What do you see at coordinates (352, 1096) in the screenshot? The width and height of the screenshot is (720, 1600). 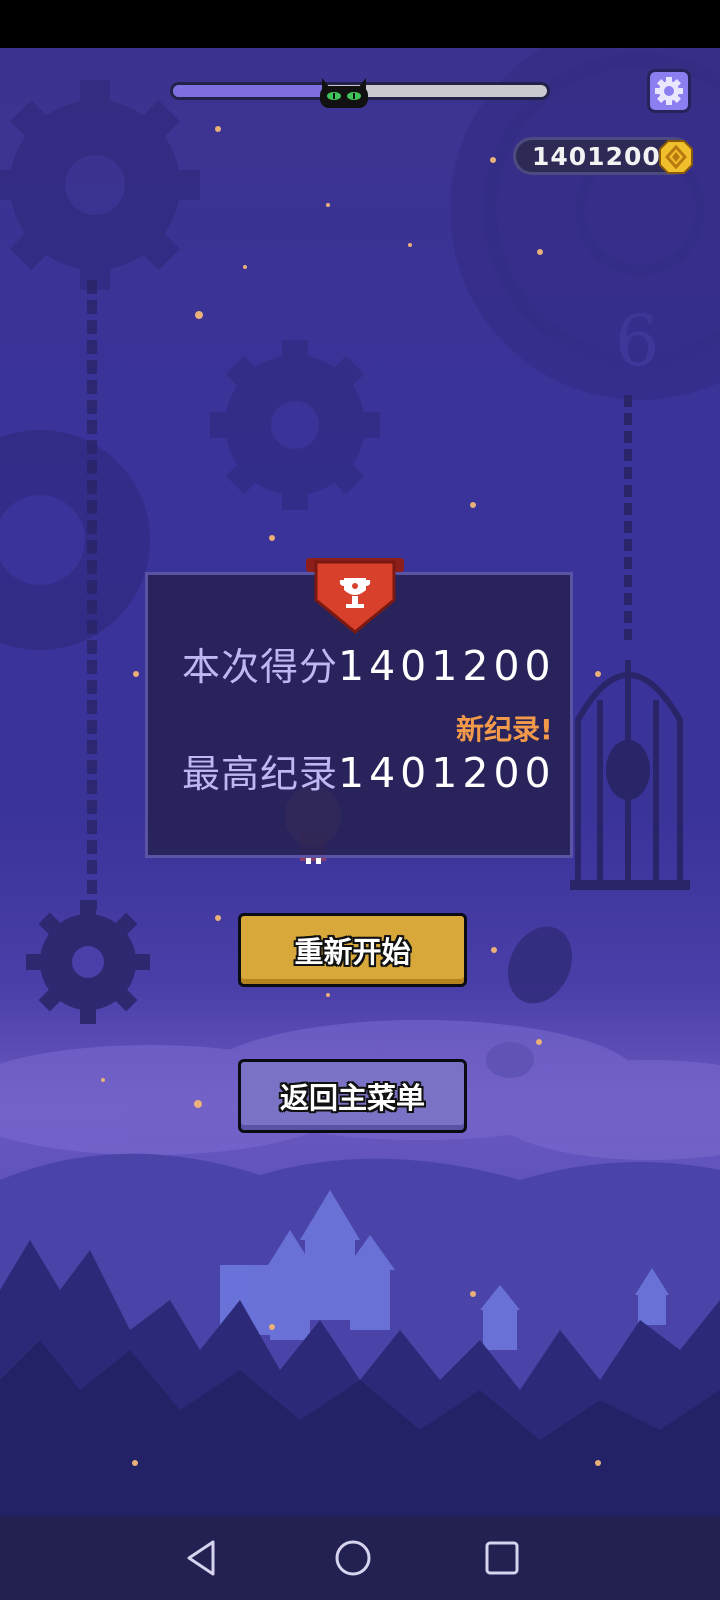 I see `main-menu-button: 返回主菜单` at bounding box center [352, 1096].